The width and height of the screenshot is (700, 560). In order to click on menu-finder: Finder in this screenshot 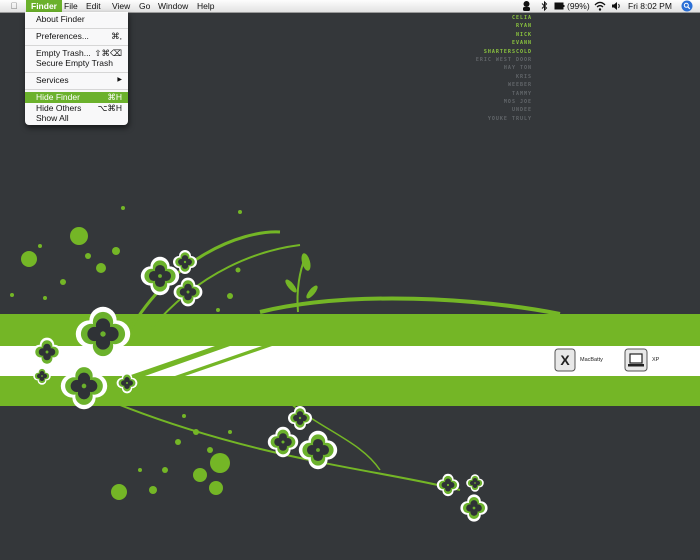, I will do `click(44, 6)`.